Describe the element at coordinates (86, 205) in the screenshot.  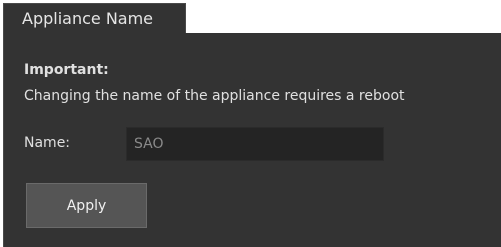
I see `apply-button: Apply` at that location.